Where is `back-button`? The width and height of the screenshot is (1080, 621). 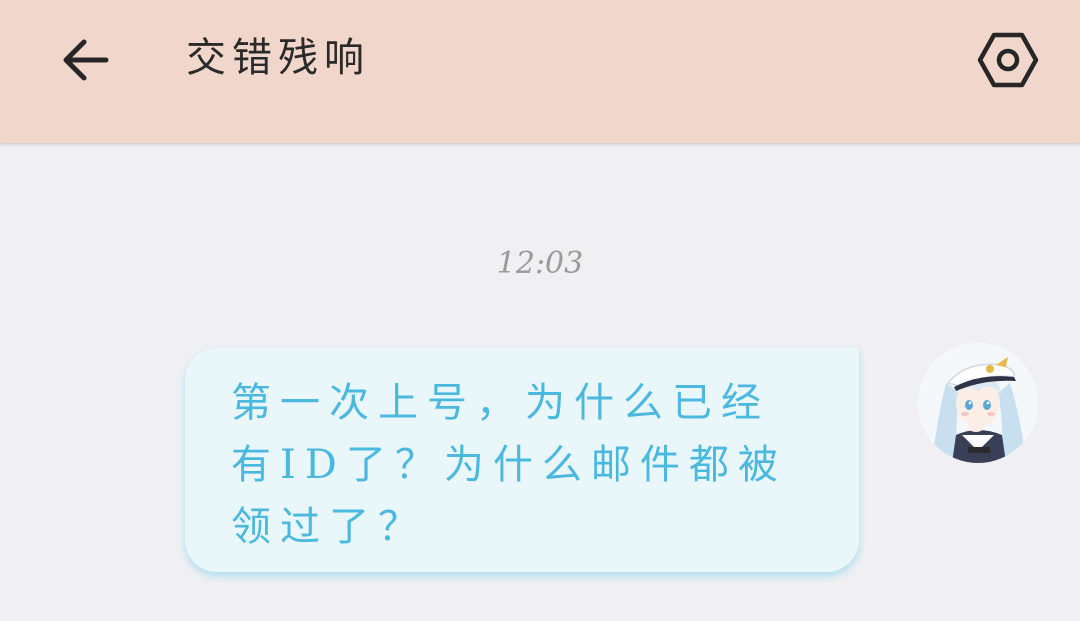 back-button is located at coordinates (84, 60).